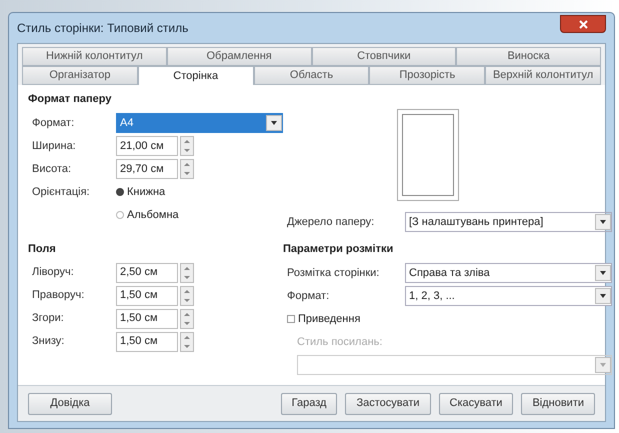  What do you see at coordinates (147, 272) in the screenshot?
I see `spin-field: 2,50 см` at bounding box center [147, 272].